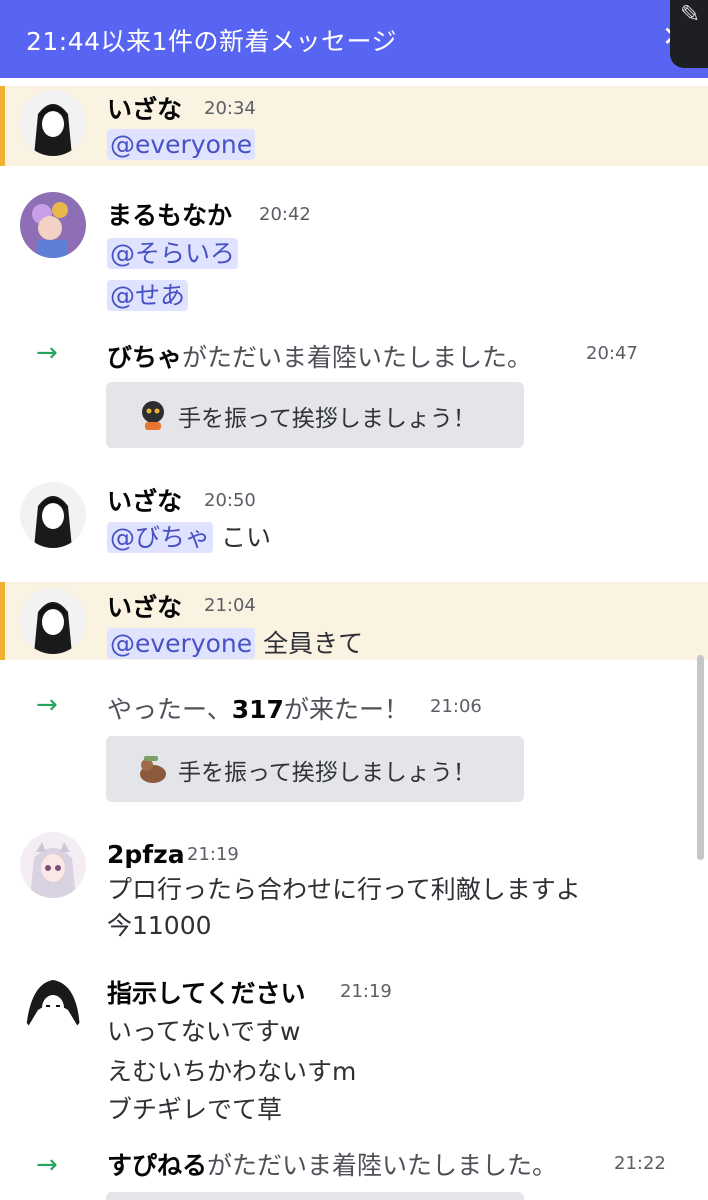 This screenshot has height=1200, width=708. I want to click on message-content: @そらいろ, so click(173, 252).